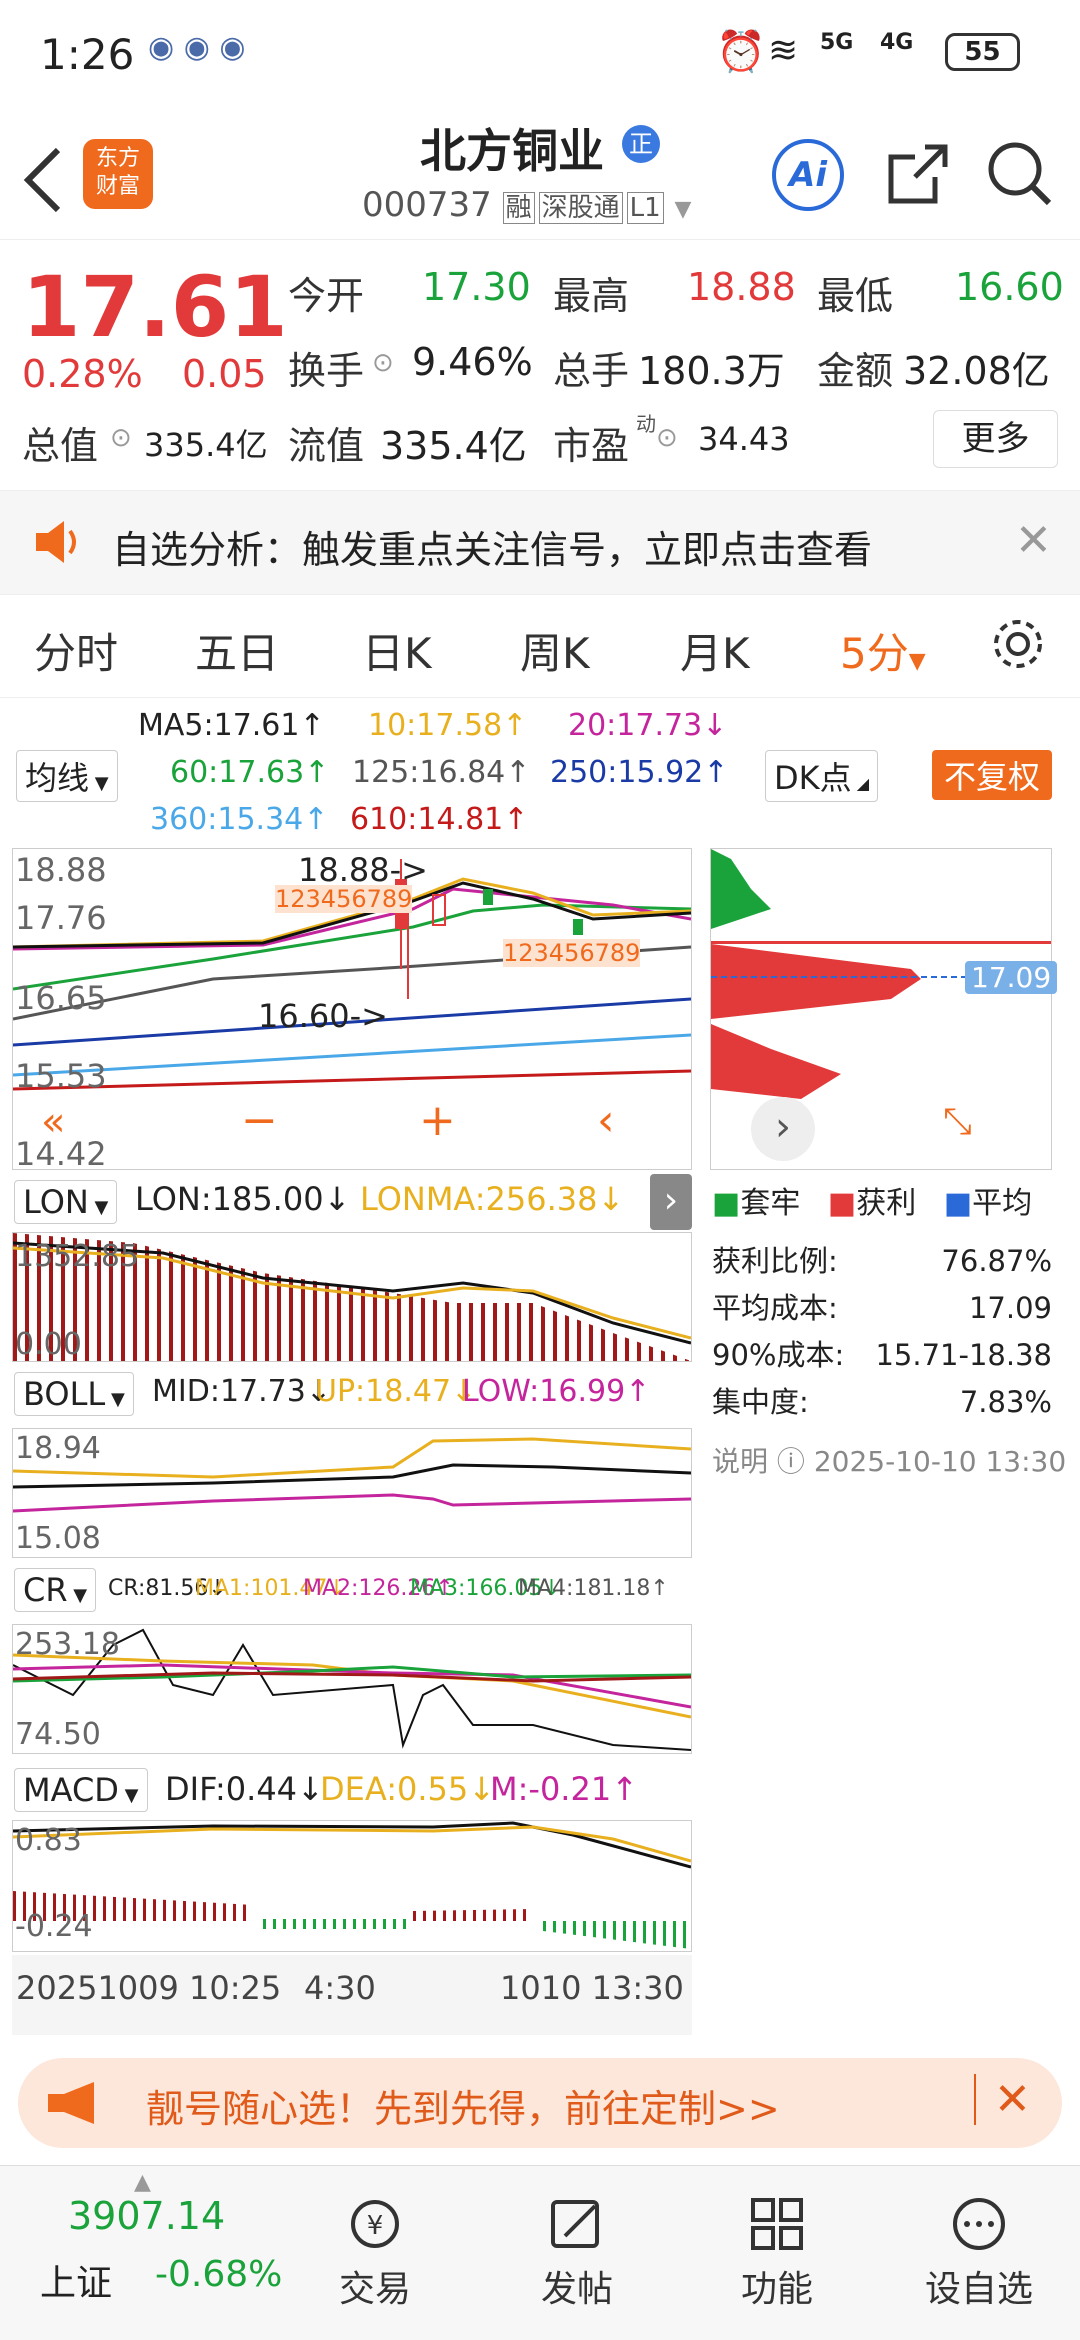  I want to click on chevron-up-icon: ▲, so click(142, 2182).